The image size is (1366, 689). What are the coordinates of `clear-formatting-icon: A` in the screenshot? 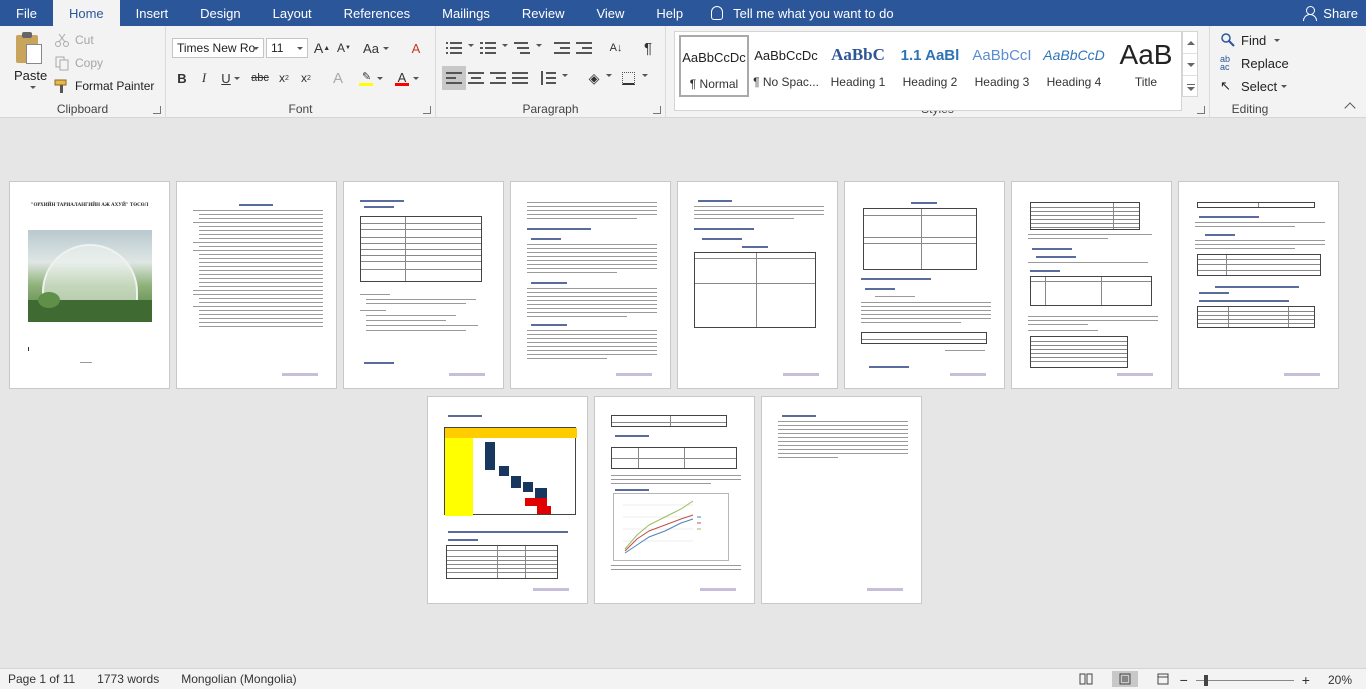 It's located at (416, 48).